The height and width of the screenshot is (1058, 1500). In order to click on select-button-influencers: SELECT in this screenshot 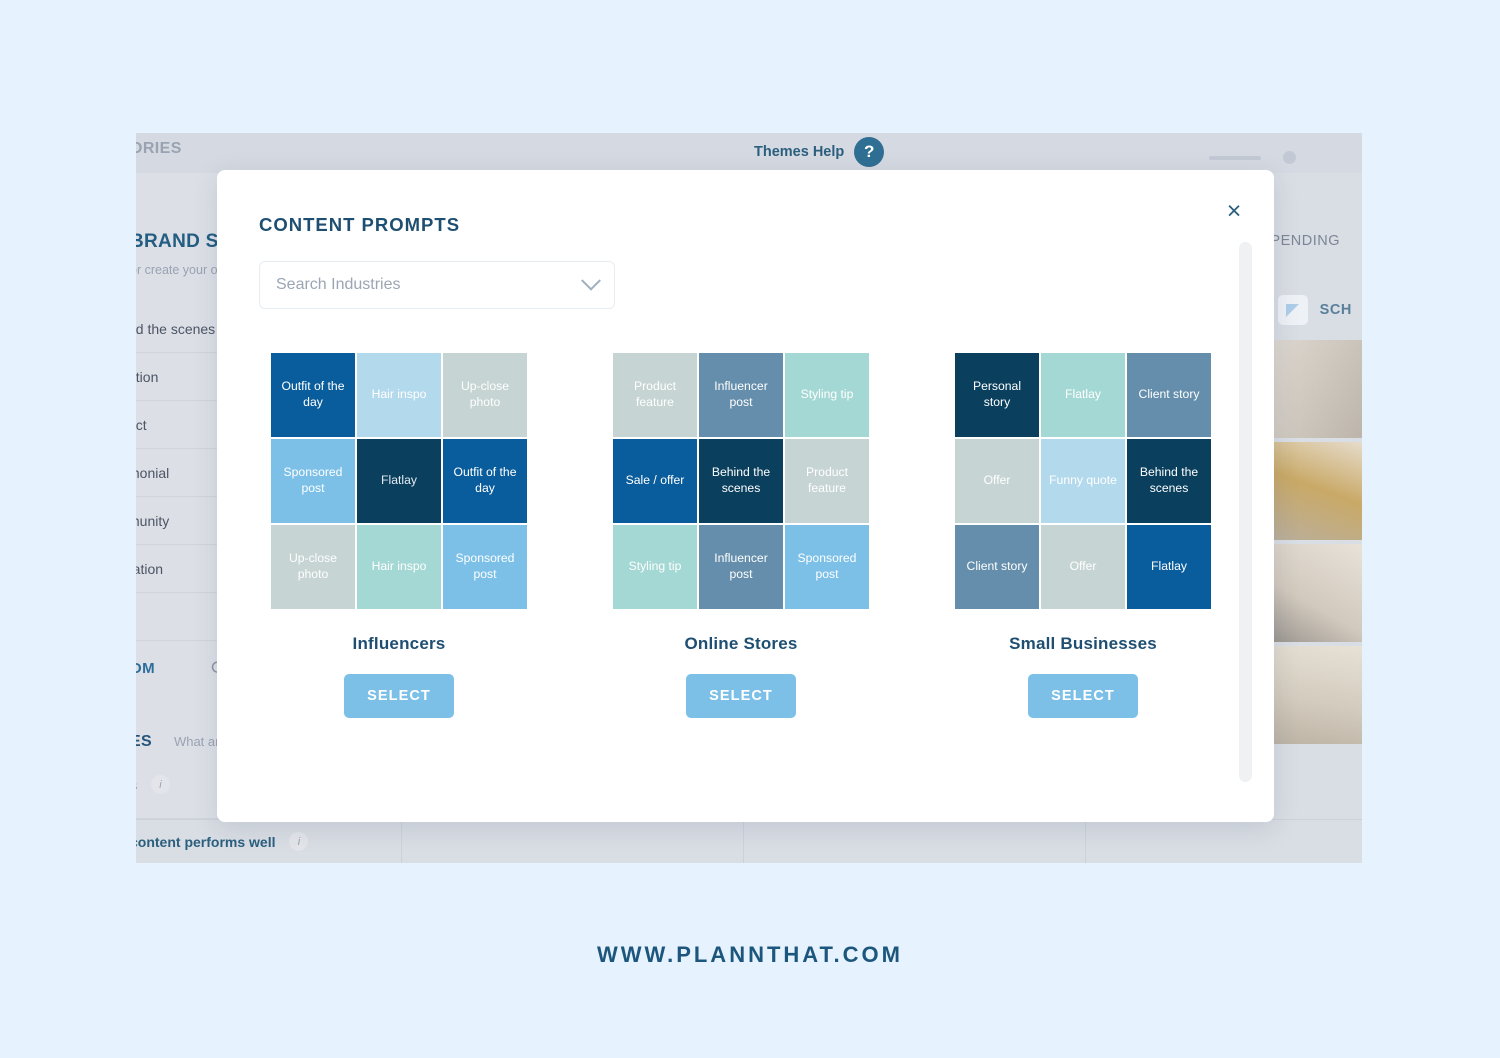, I will do `click(399, 696)`.